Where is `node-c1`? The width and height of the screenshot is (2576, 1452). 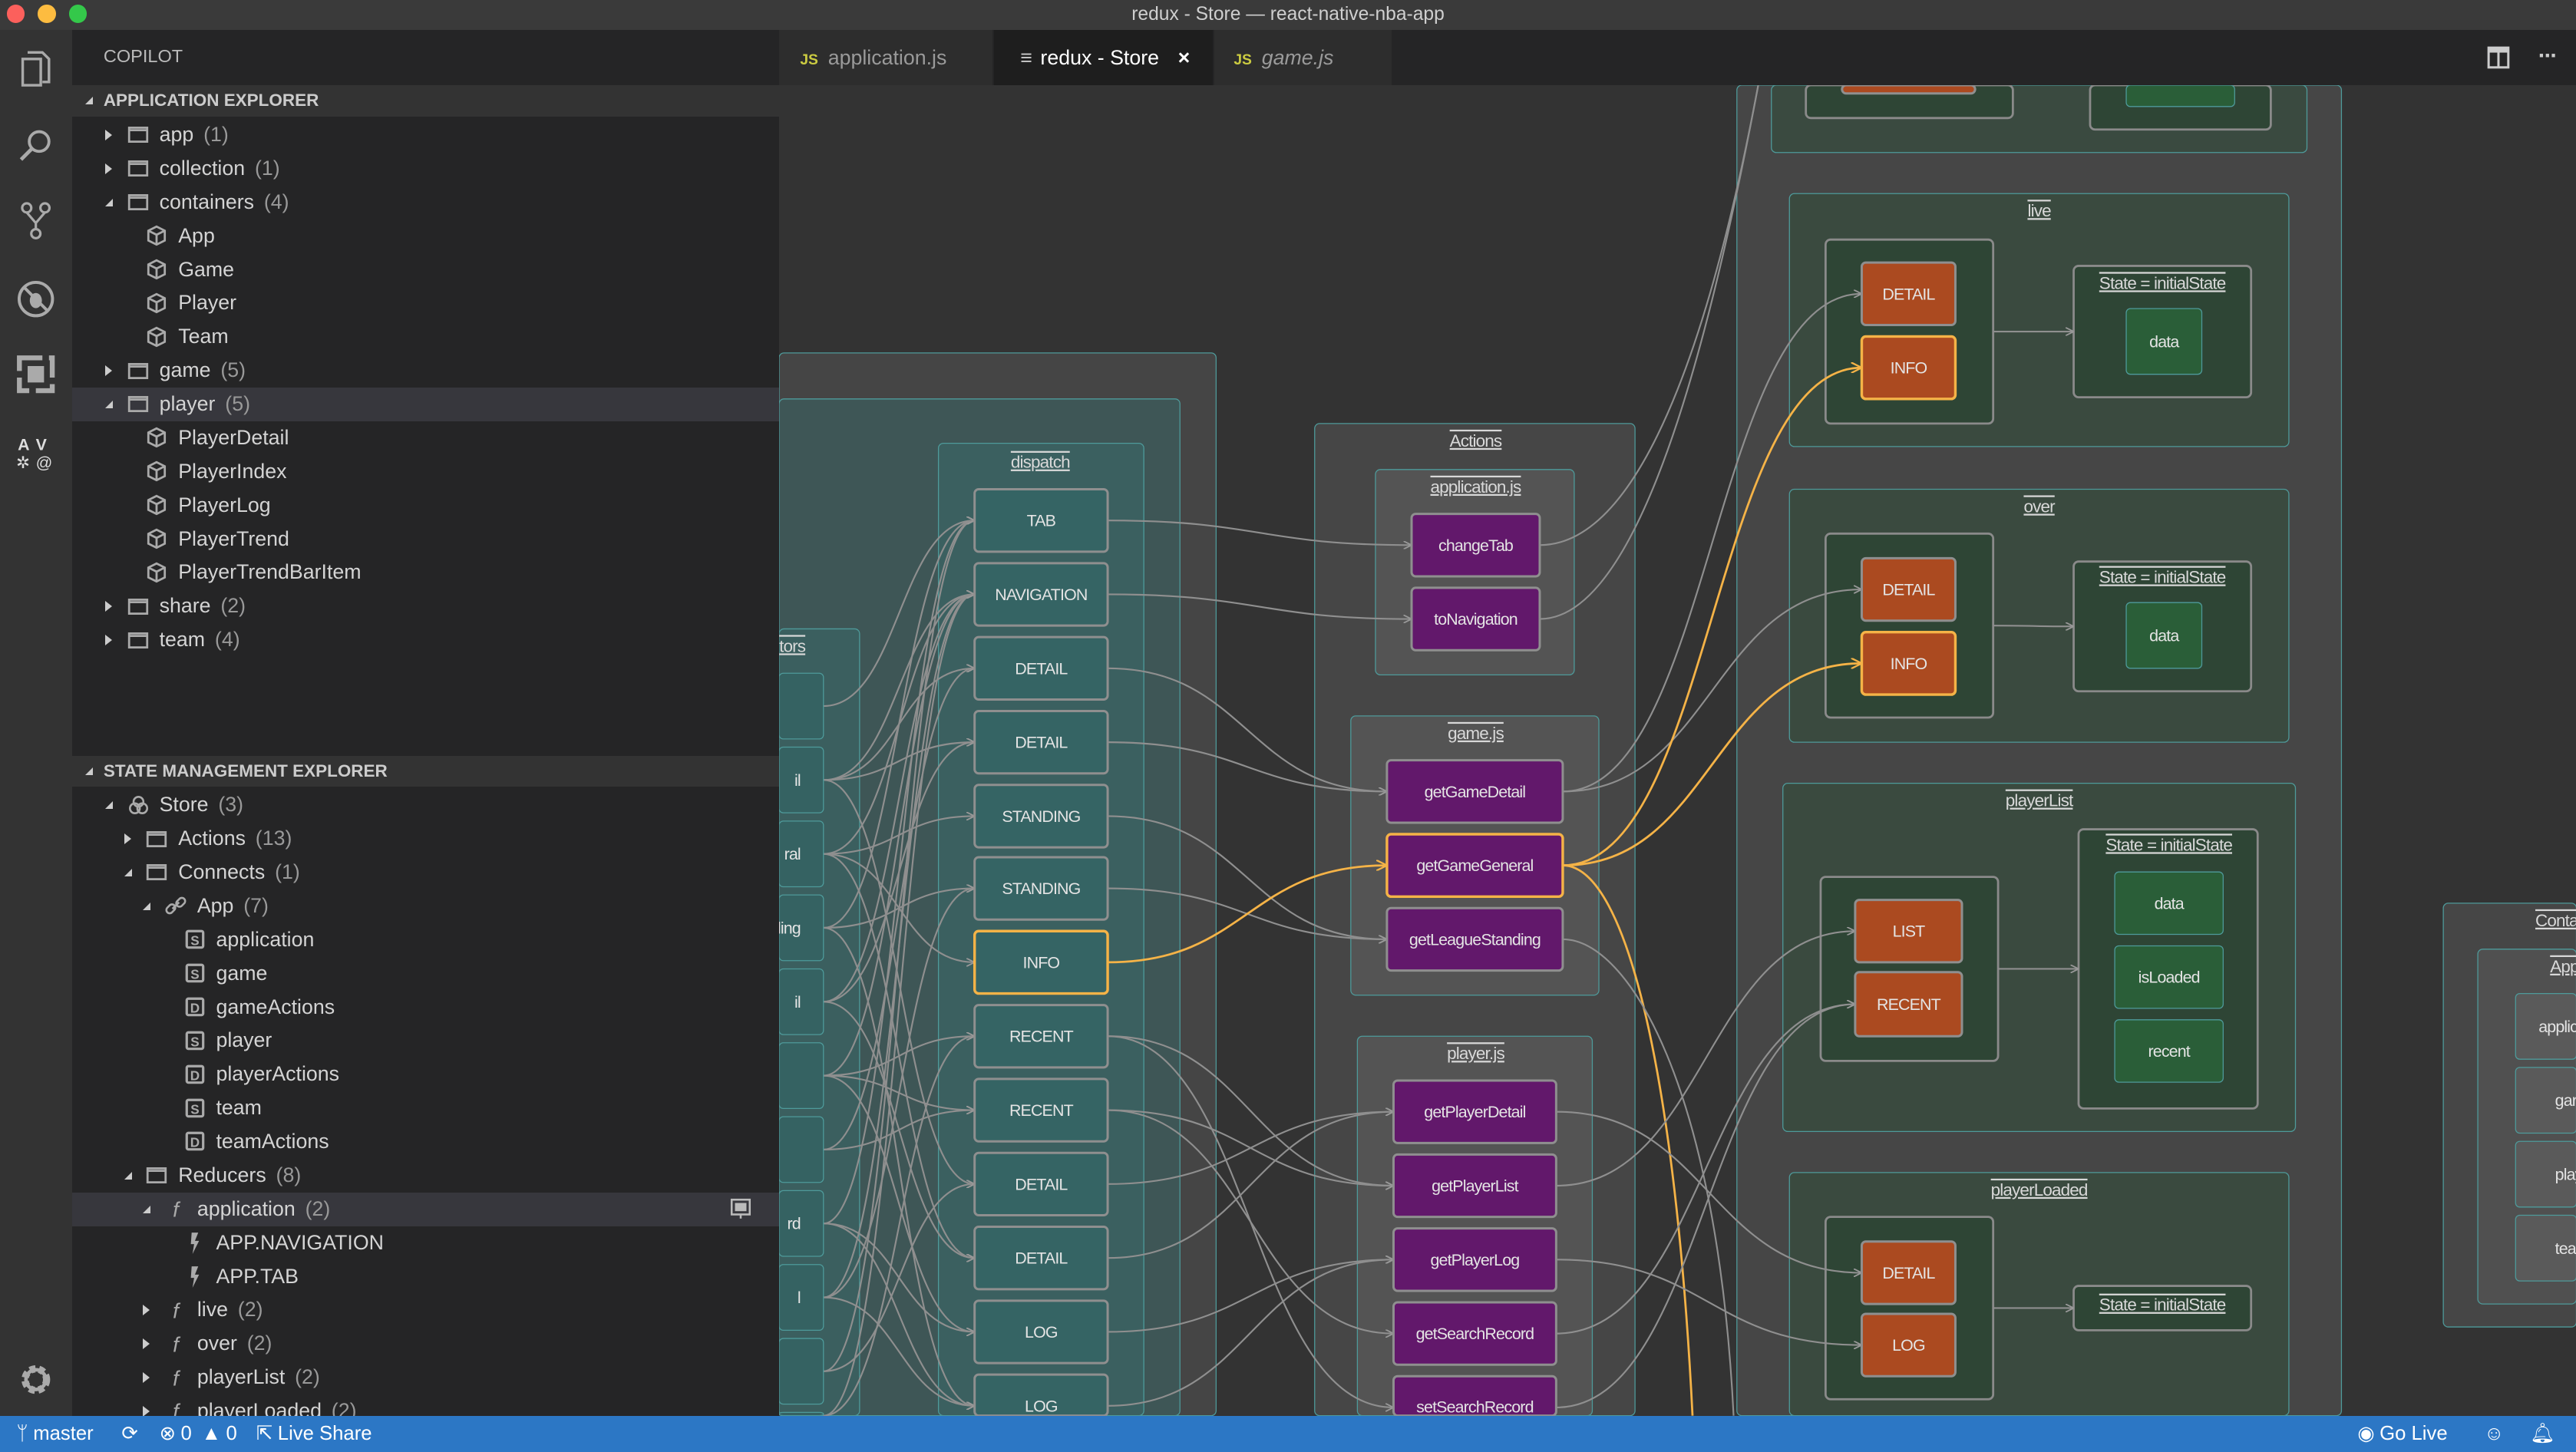 node-c1 is located at coordinates (801, 780).